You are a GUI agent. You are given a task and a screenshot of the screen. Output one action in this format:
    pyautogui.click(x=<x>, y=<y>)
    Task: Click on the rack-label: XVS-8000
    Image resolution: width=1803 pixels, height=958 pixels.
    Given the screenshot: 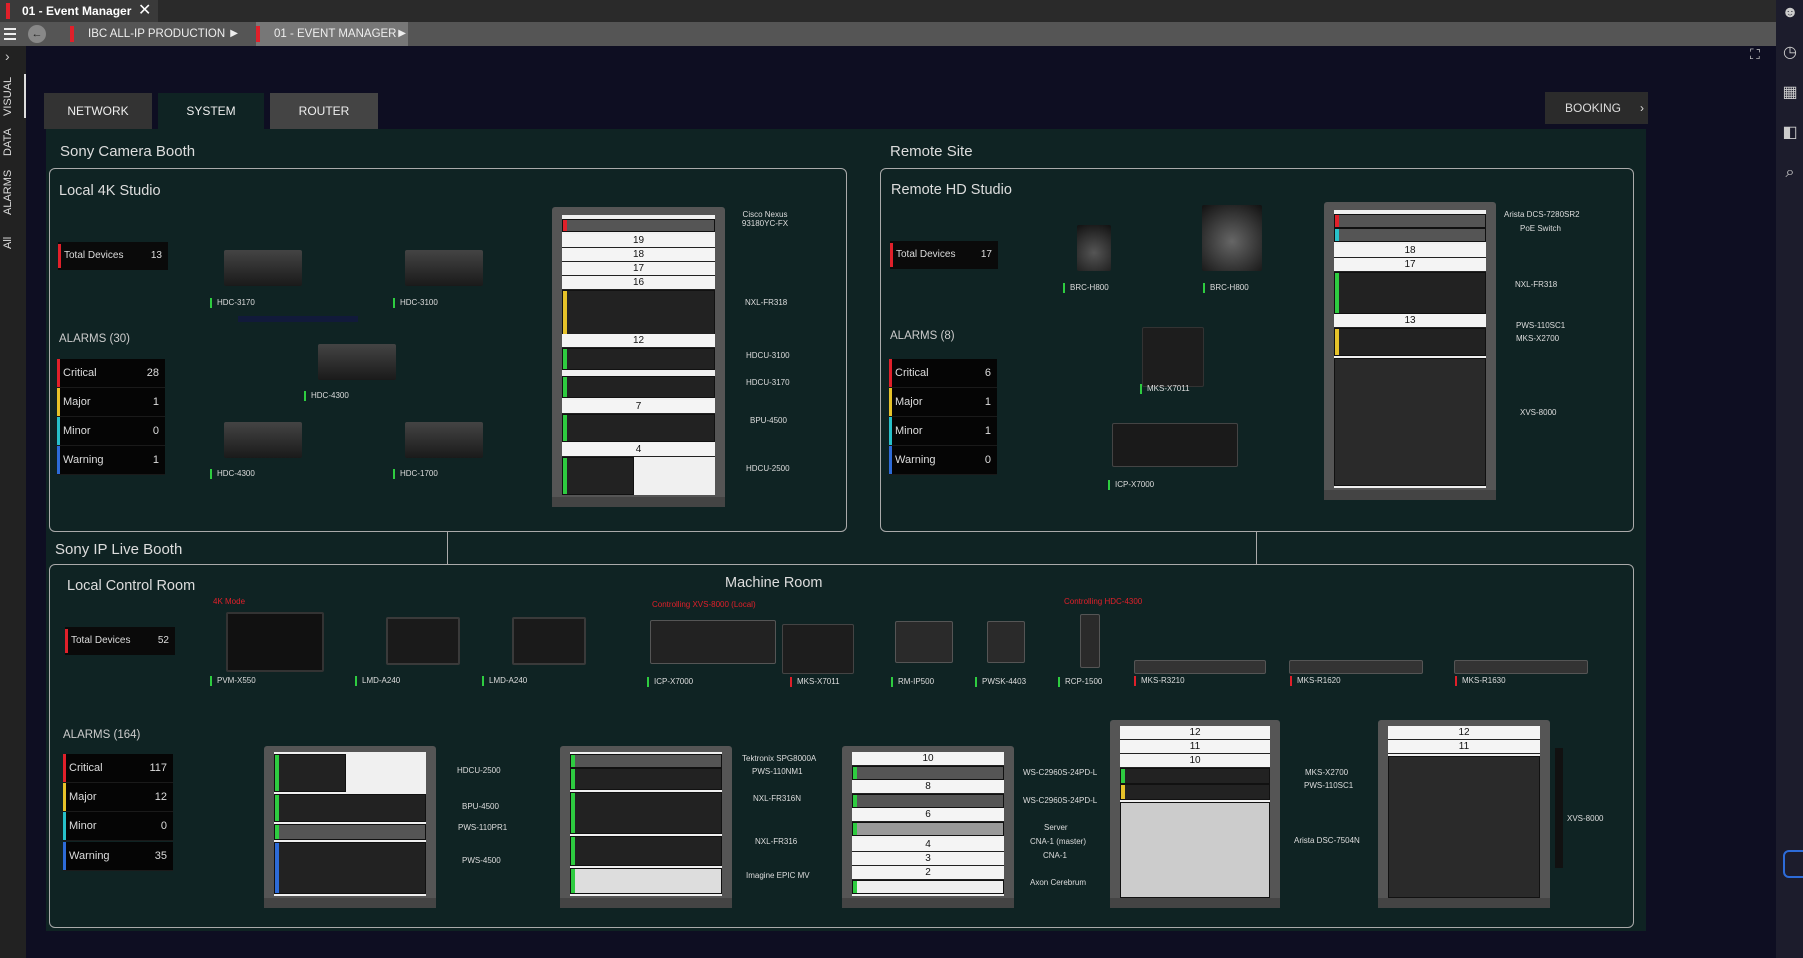 What is the action you would take?
    pyautogui.click(x=1538, y=412)
    